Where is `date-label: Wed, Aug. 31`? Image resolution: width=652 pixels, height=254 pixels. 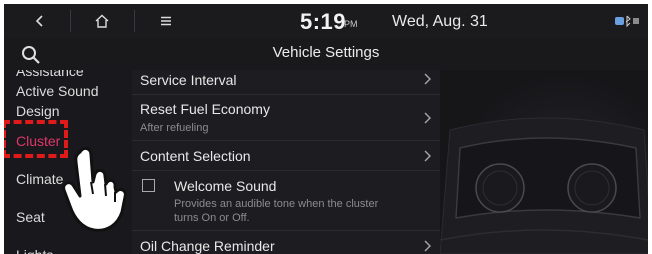 date-label: Wed, Aug. 31 is located at coordinates (440, 21).